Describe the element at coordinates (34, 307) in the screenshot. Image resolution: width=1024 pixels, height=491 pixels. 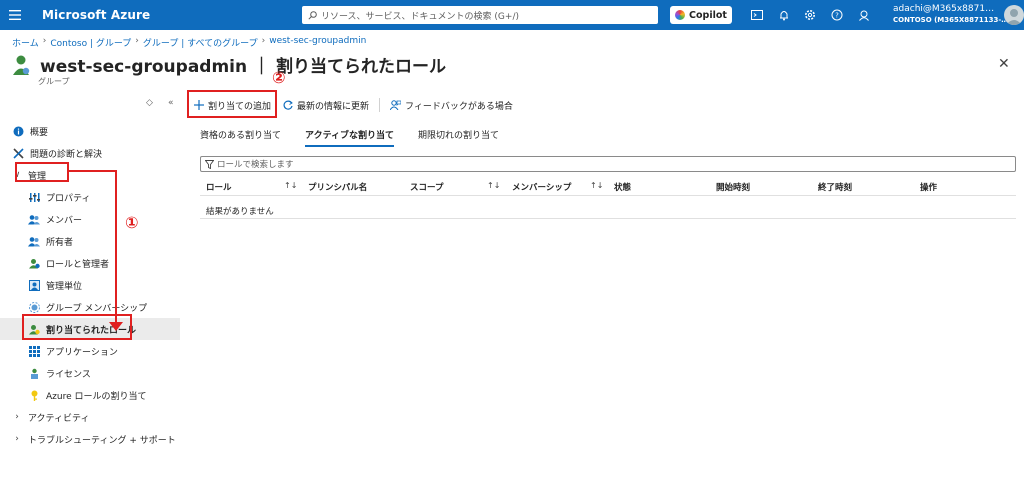
I see `group-membership-icon` at that location.